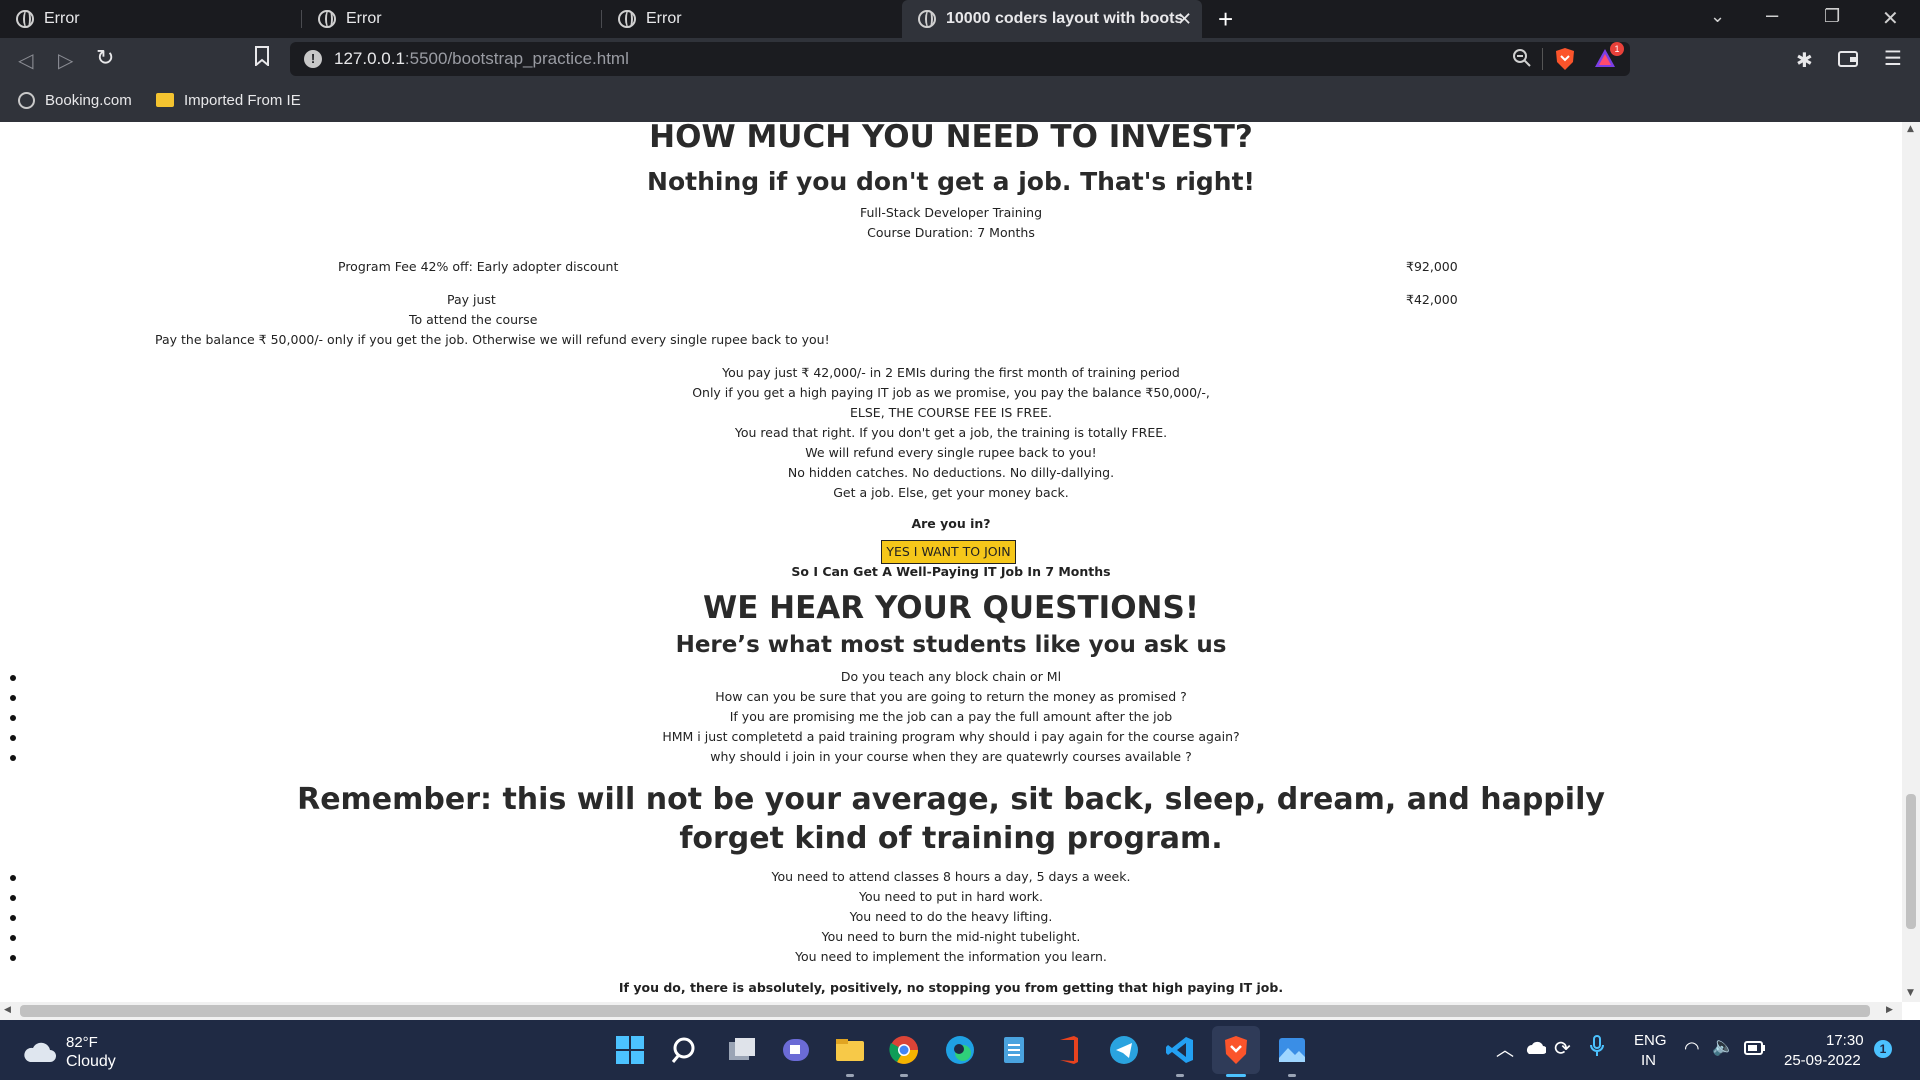  What do you see at coordinates (1068, 1050) in the screenshot?
I see `office-icon` at bounding box center [1068, 1050].